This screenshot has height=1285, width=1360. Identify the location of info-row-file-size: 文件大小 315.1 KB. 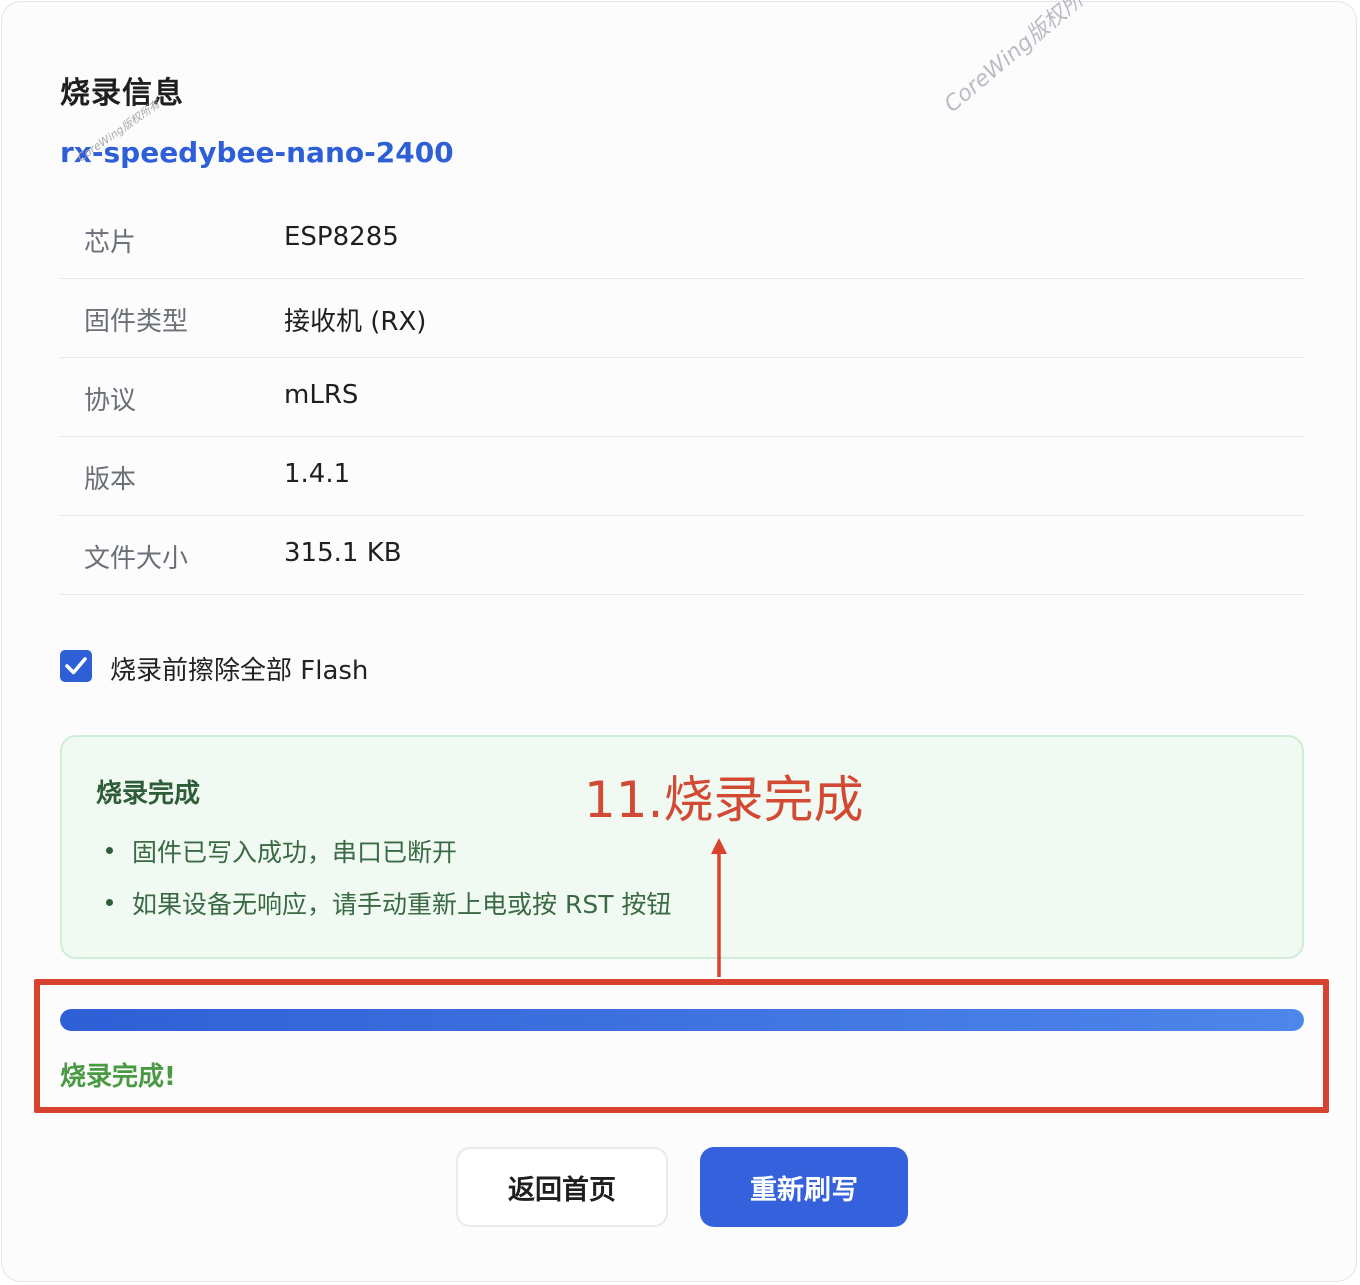
(682, 555).